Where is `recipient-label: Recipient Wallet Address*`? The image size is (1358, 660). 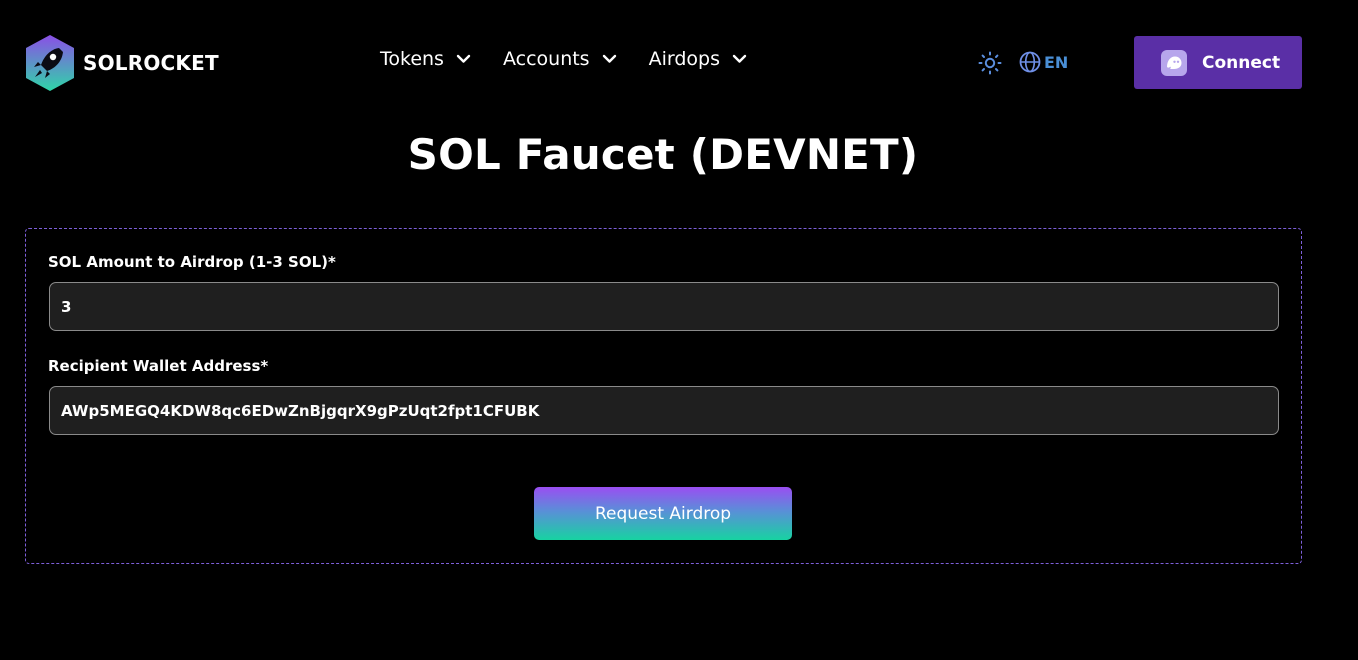
recipient-label: Recipient Wallet Address* is located at coordinates (158, 366).